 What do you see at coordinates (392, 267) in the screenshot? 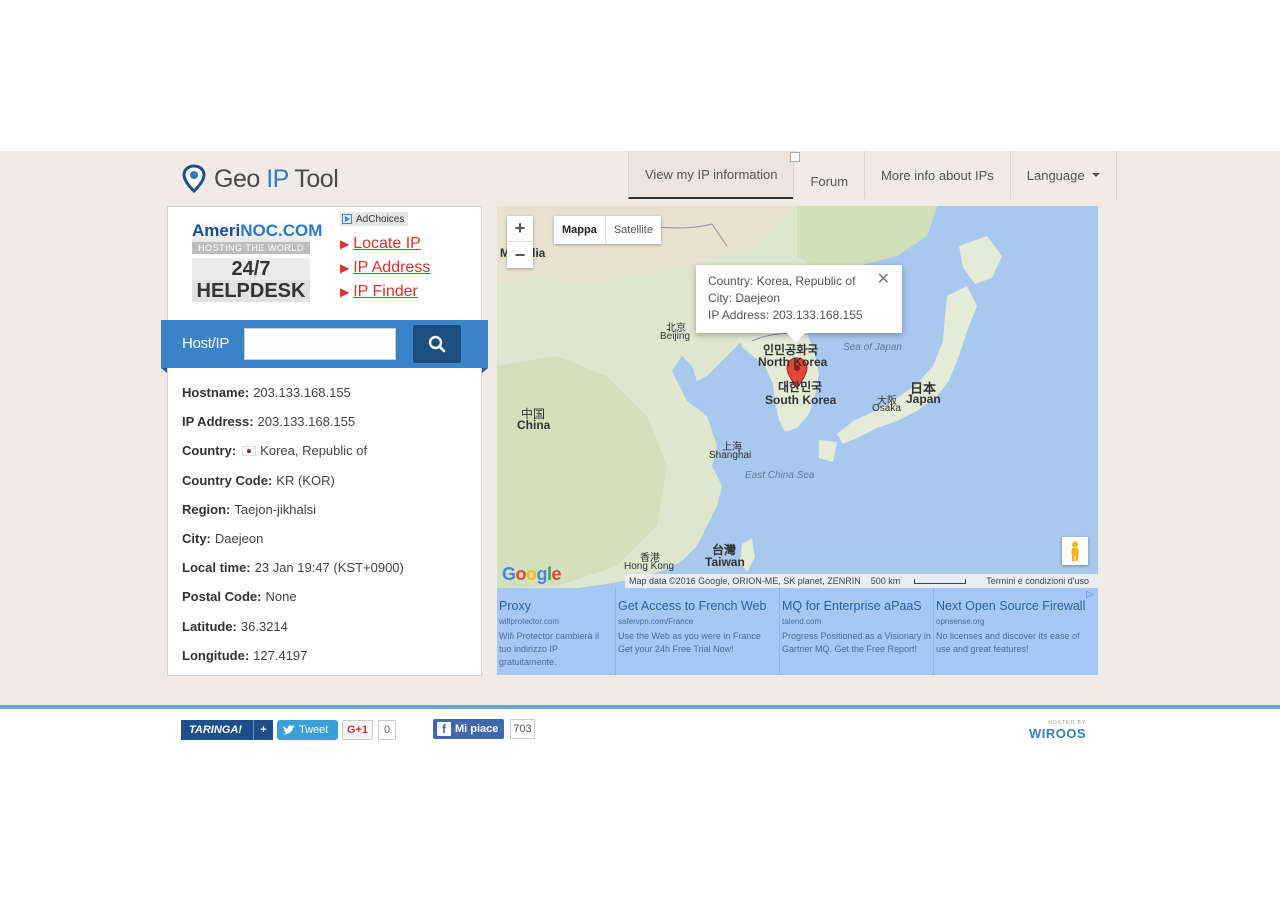
I see `ad-link-label: IP Address` at bounding box center [392, 267].